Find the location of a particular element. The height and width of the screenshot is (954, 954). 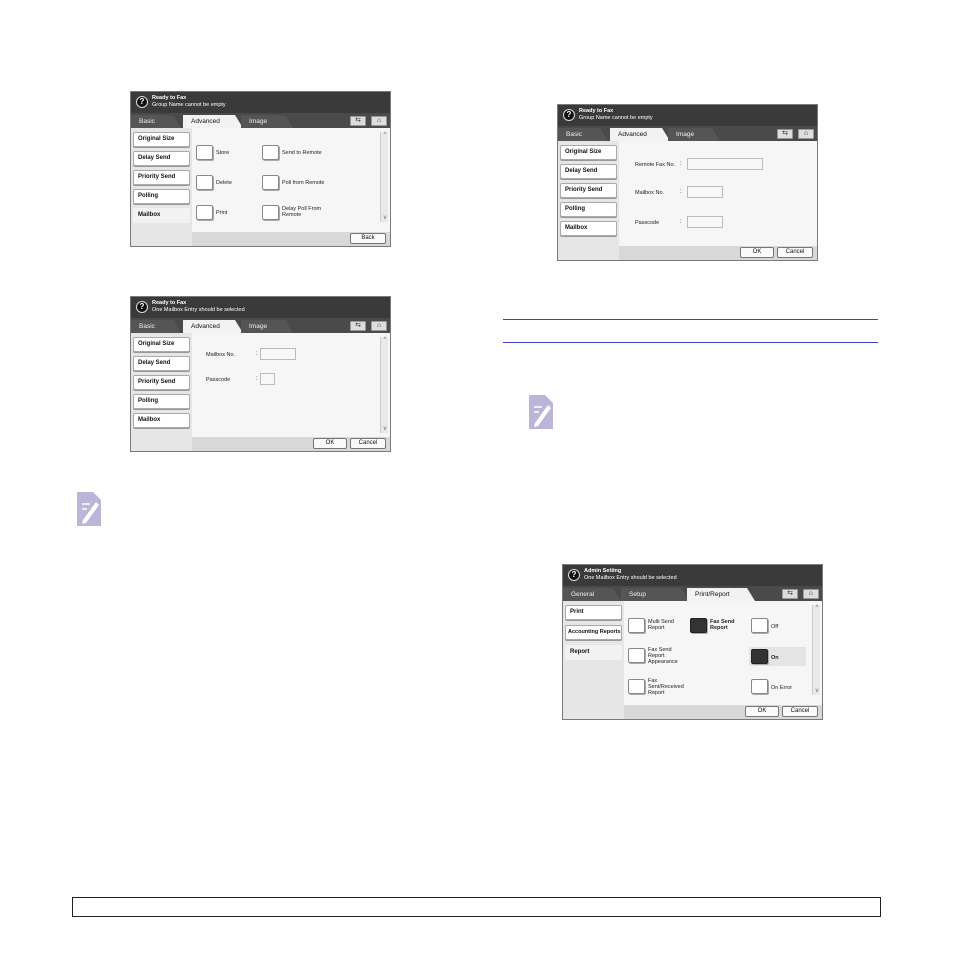

print-button is located at coordinates (204, 212).